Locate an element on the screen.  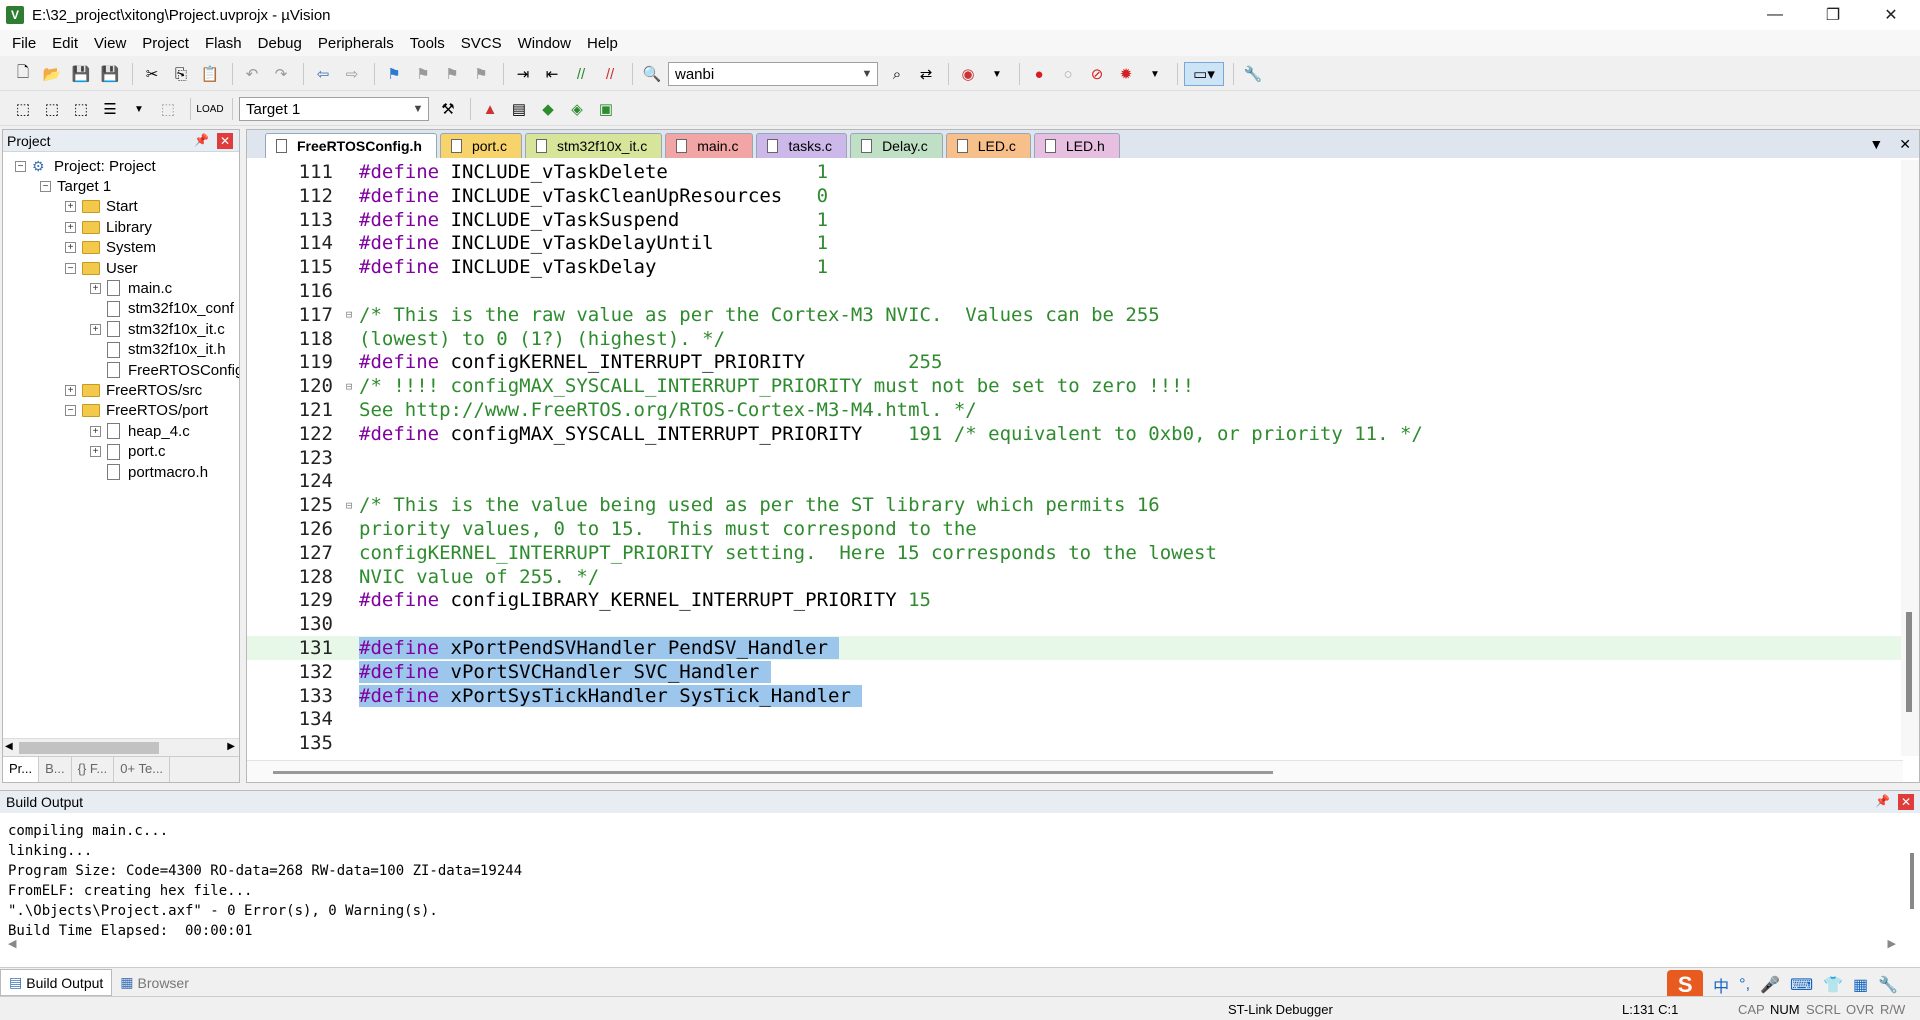
rebuild-icon: ⬚ is located at coordinates (81, 109).